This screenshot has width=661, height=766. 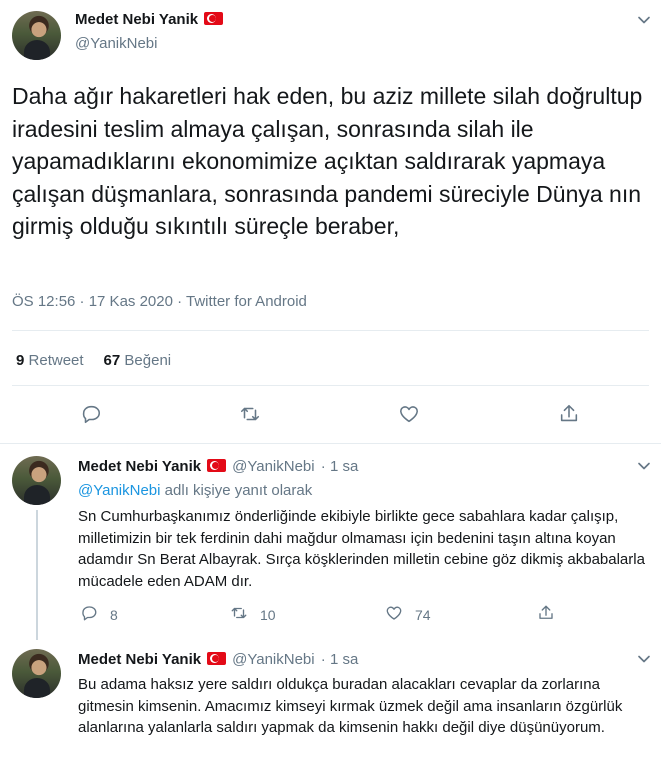 I want to click on like-count: 74, so click(x=423, y=614).